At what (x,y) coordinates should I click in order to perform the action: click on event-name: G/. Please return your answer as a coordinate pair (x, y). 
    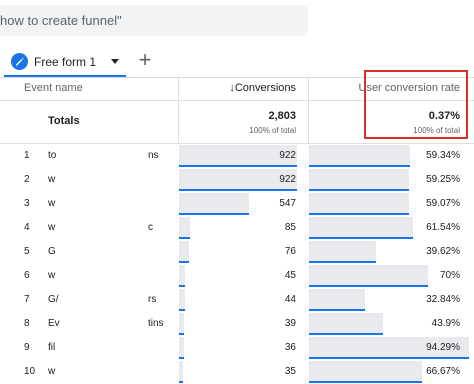
    Looking at the image, I should click on (53, 299).